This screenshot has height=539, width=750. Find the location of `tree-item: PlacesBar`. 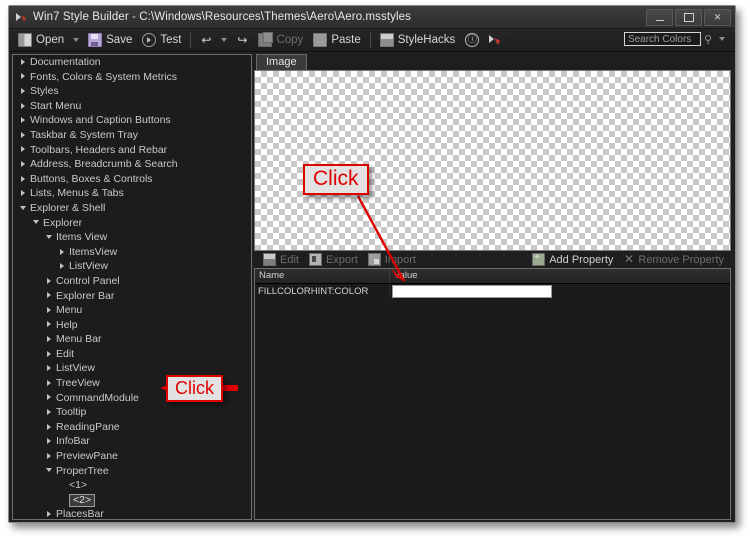

tree-item: PlacesBar is located at coordinates (132, 513).